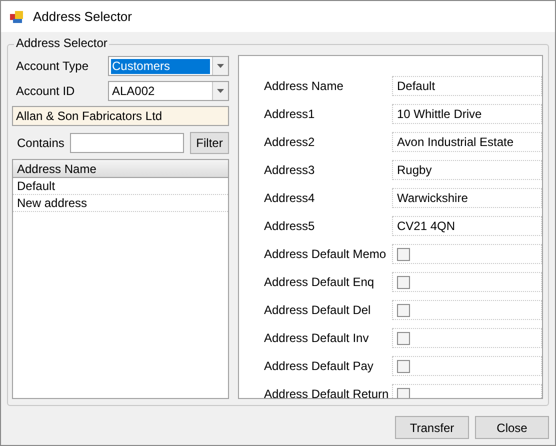 The width and height of the screenshot is (556, 446). I want to click on app-icon, so click(17, 16).